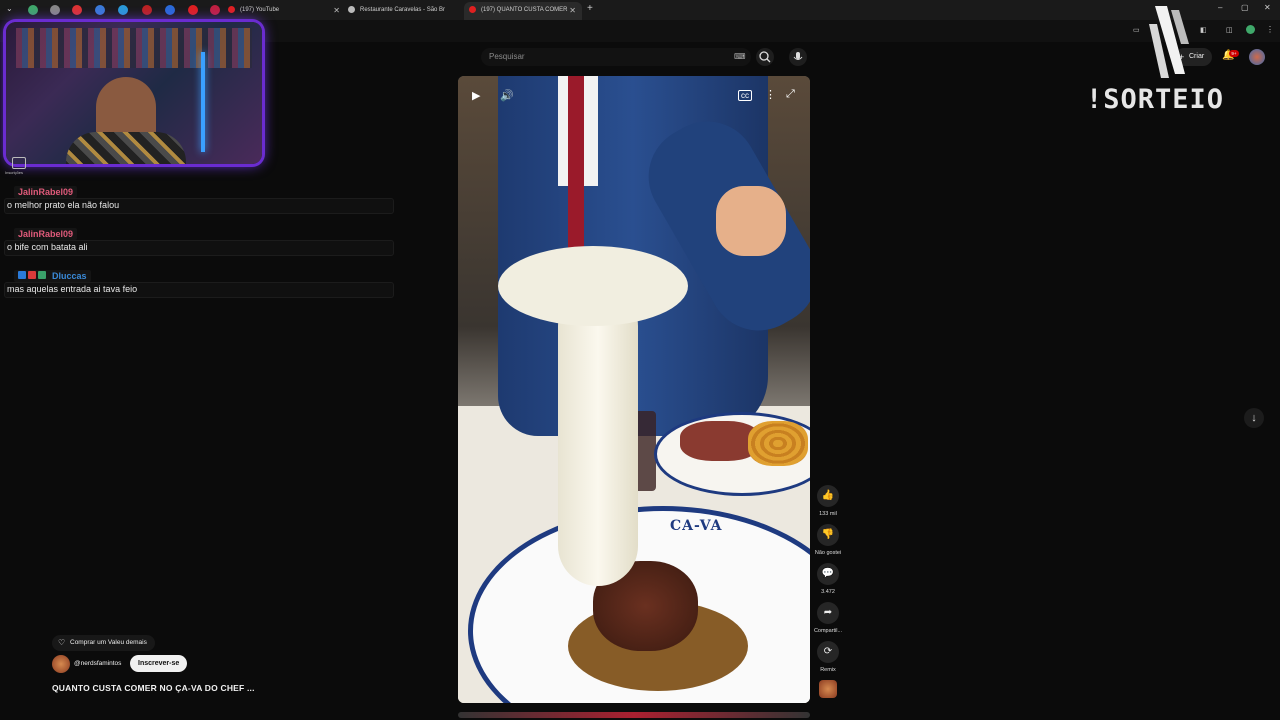 The width and height of the screenshot is (1280, 720). Describe the element at coordinates (1169, 42) in the screenshot. I see `streamer-logo-icon` at that location.